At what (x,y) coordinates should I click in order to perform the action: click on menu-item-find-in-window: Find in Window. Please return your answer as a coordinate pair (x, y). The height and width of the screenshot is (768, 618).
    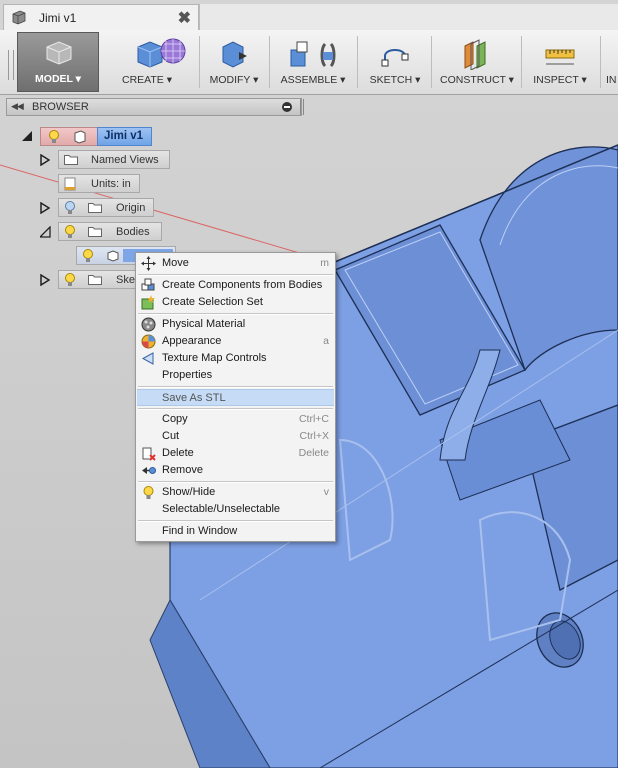
    Looking at the image, I should click on (235, 531).